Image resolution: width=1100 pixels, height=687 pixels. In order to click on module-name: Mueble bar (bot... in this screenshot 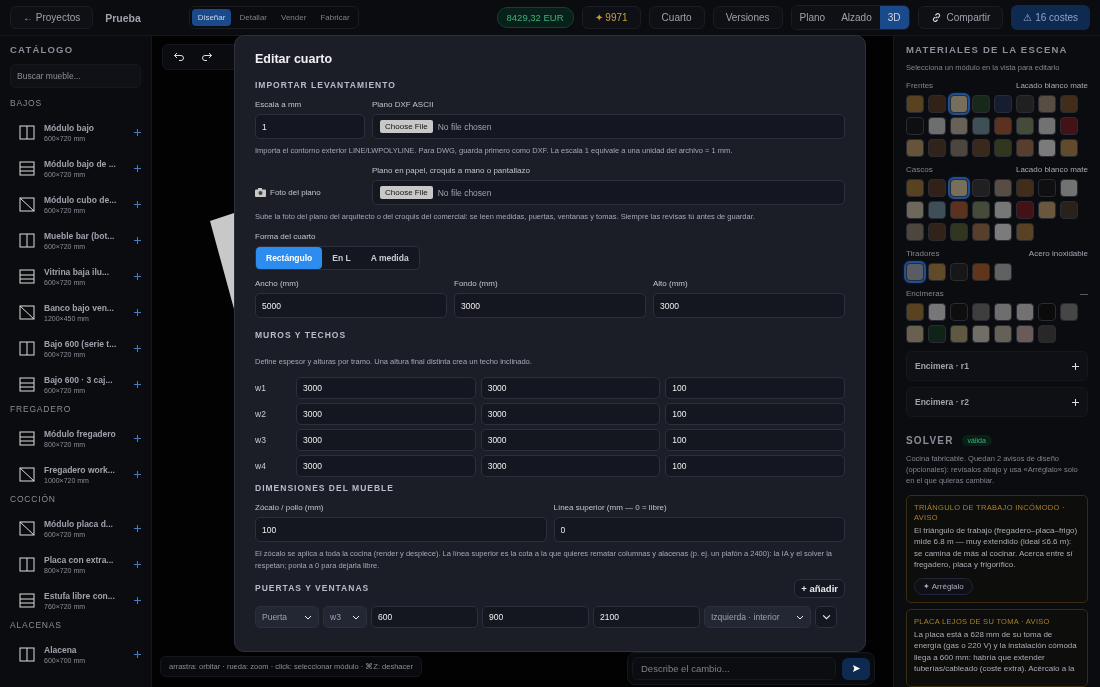, I will do `click(85, 235)`.